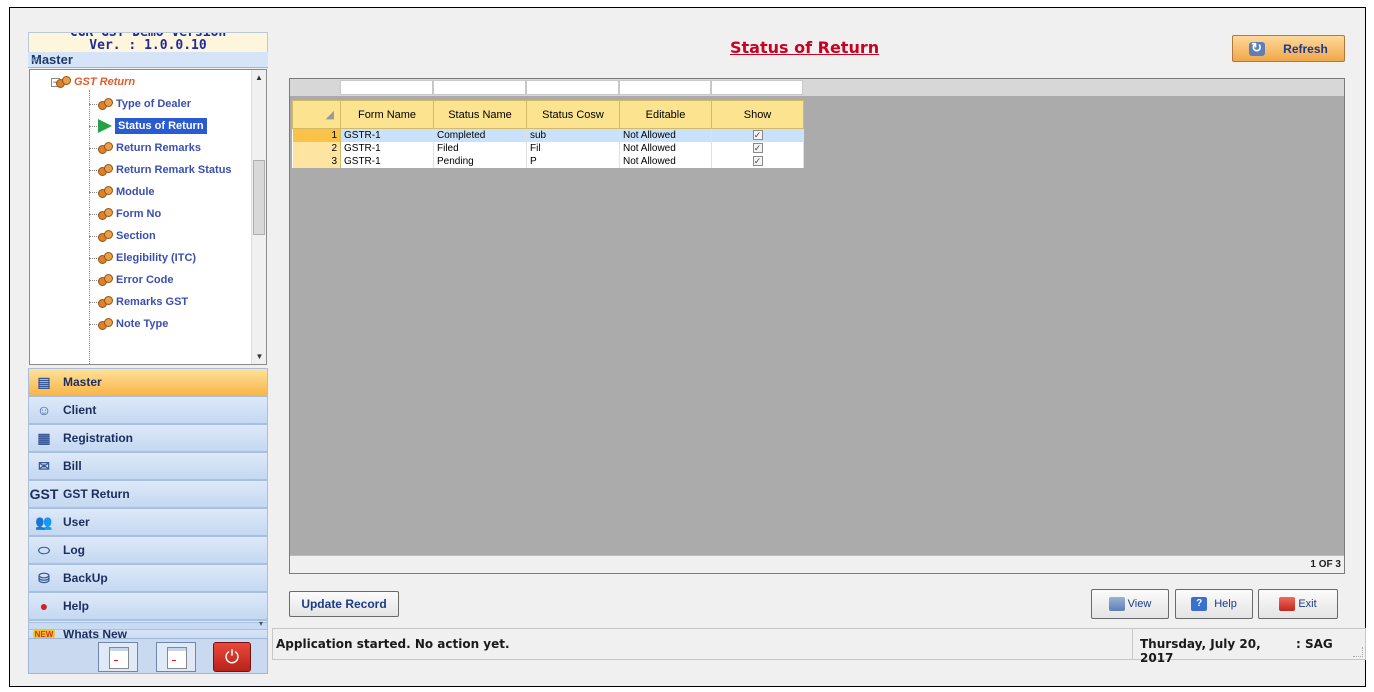  I want to click on nav-item-label: BackUp, so click(85, 578).